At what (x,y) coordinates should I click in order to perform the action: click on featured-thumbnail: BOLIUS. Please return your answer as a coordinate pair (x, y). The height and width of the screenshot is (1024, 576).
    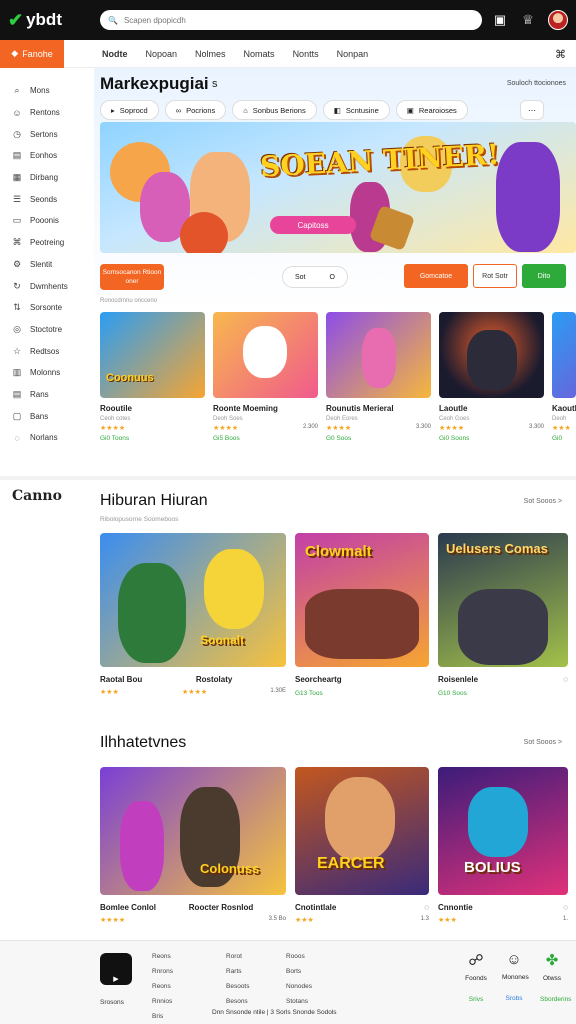
    Looking at the image, I should click on (503, 831).